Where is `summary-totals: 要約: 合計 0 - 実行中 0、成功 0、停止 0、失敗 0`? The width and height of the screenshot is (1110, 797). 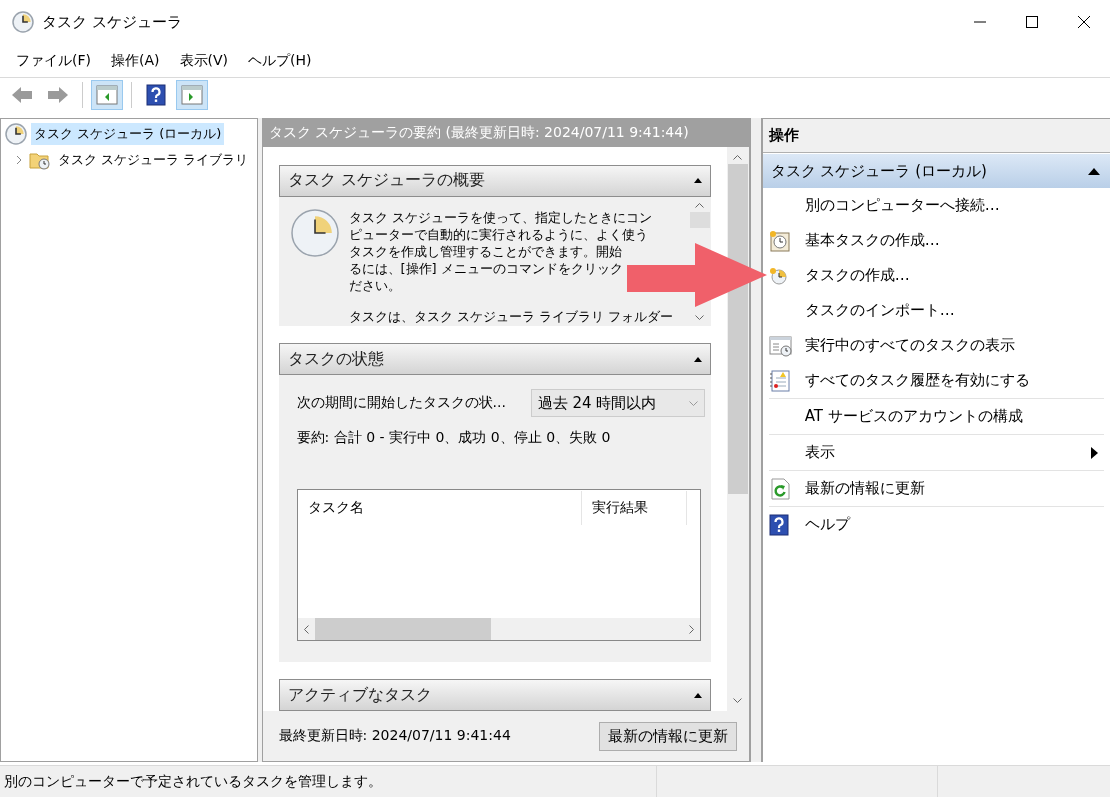
summary-totals: 要約: 合計 0 - 実行中 0、成功 0、停止 0、失敗 0 is located at coordinates (454, 438).